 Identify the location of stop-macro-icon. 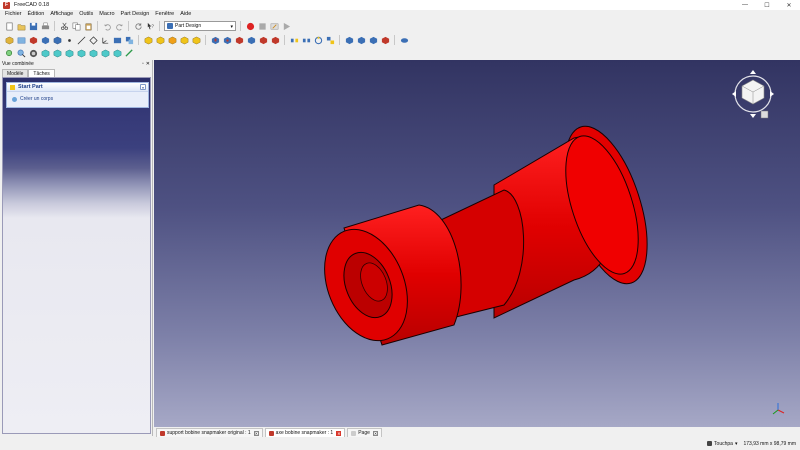
(262, 26).